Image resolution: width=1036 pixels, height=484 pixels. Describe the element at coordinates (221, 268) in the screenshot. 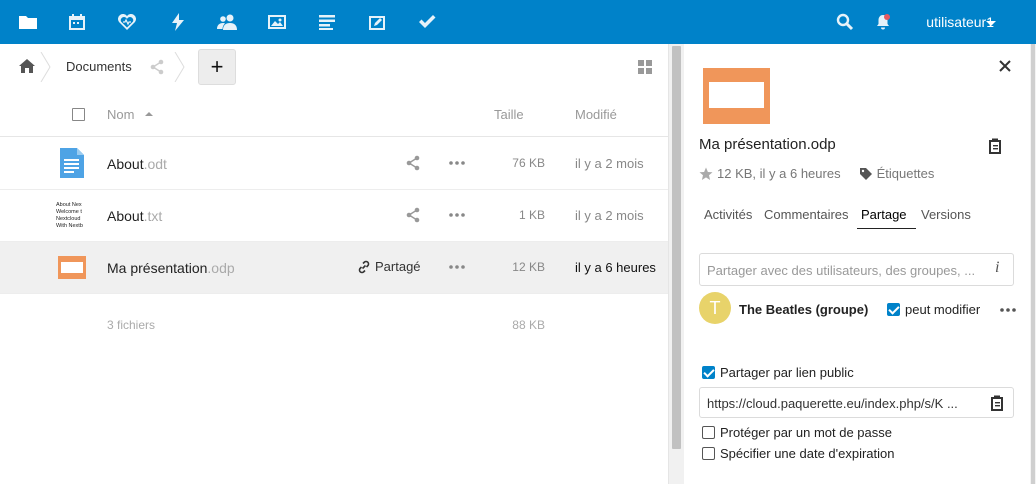

I see `file-extension: .odp` at that location.